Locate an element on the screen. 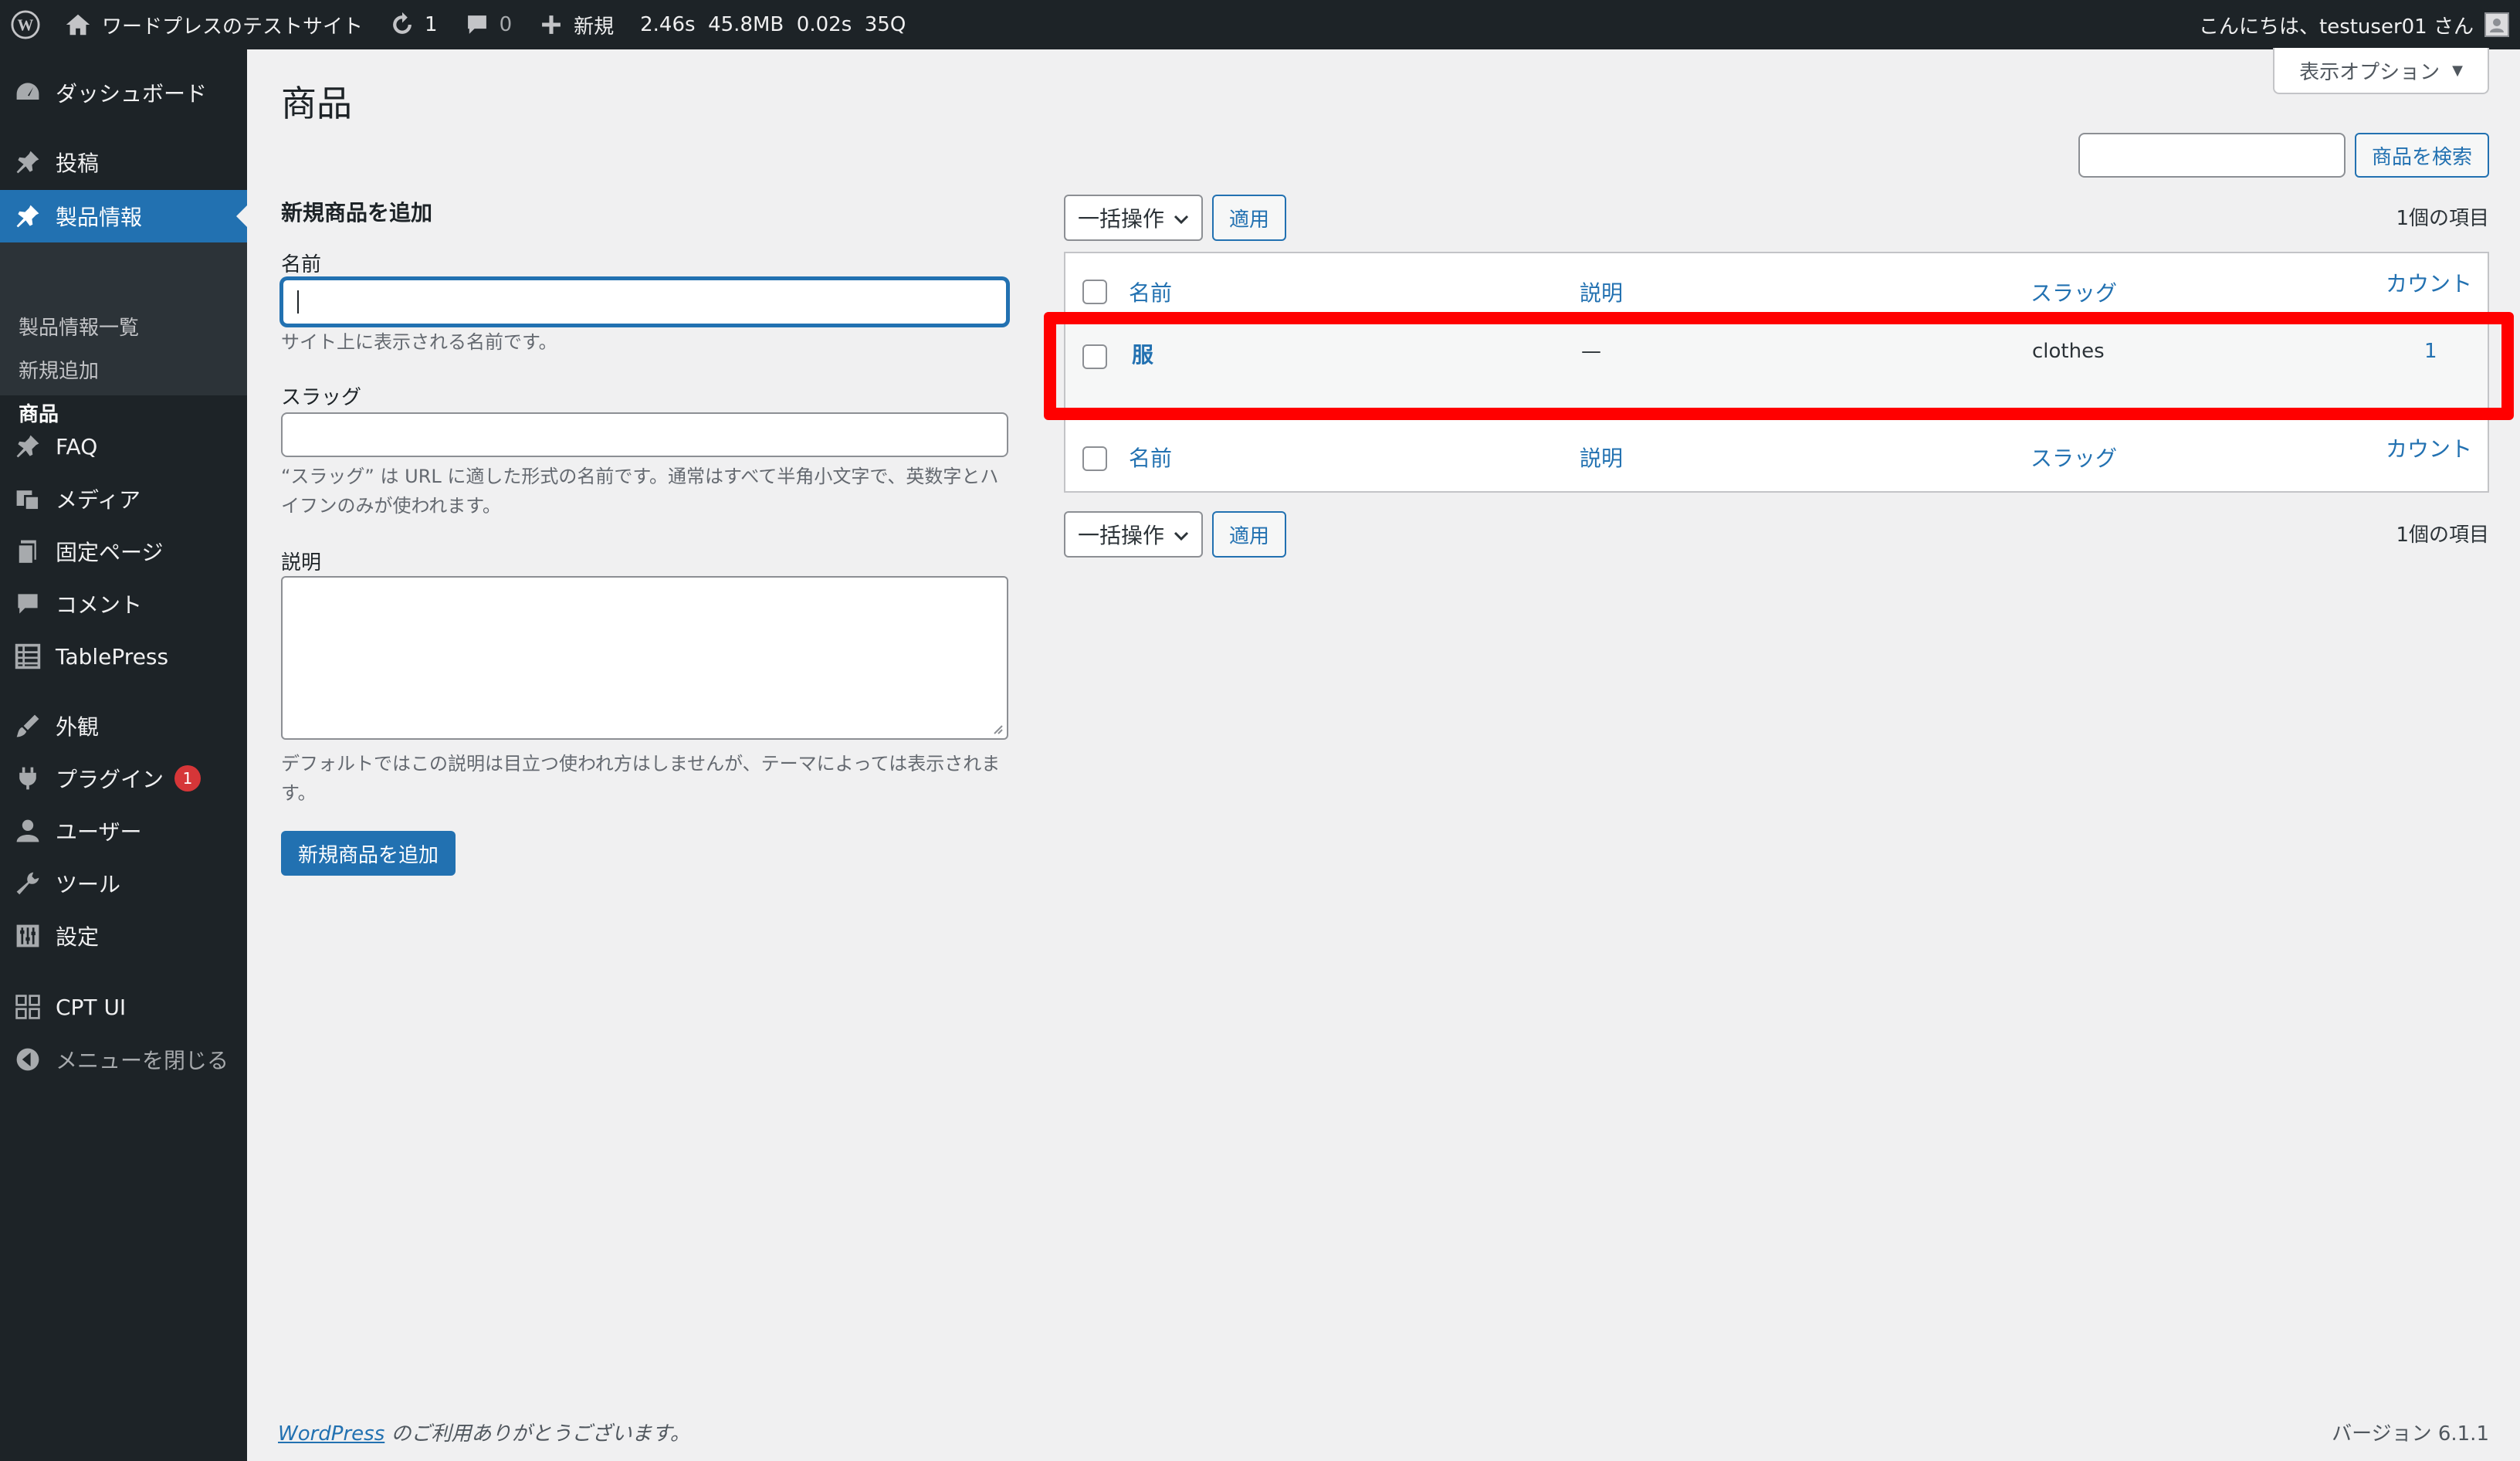 The height and width of the screenshot is (1461, 2520). menu-settings: 設定 is located at coordinates (124, 936).